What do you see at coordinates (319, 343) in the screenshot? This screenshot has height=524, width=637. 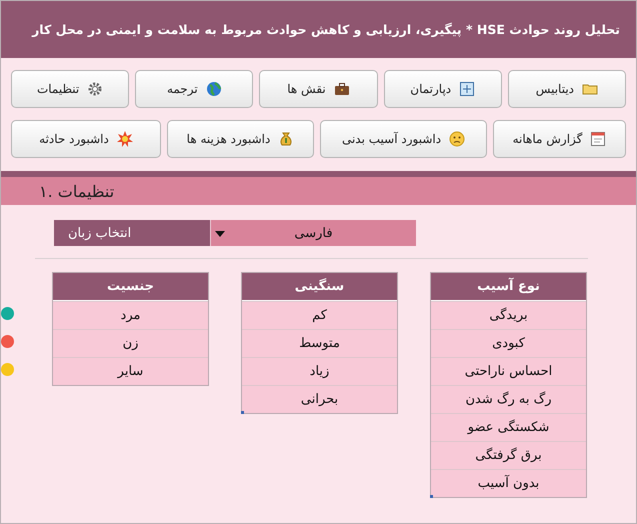 I see `table-cell: متوسط` at bounding box center [319, 343].